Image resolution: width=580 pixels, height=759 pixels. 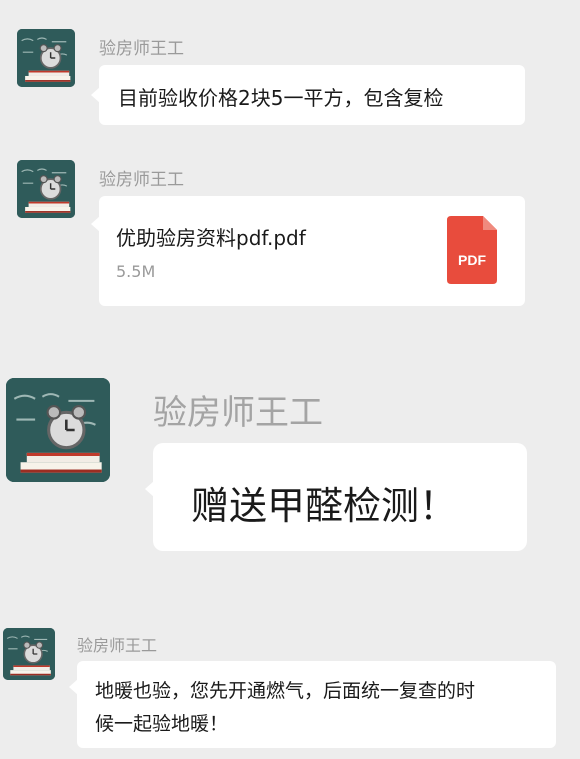 What do you see at coordinates (312, 704) in the screenshot?
I see `message-bubble: 地暖也验，您先开通燃气，后面统一复查的时 候一起验地暖！` at bounding box center [312, 704].